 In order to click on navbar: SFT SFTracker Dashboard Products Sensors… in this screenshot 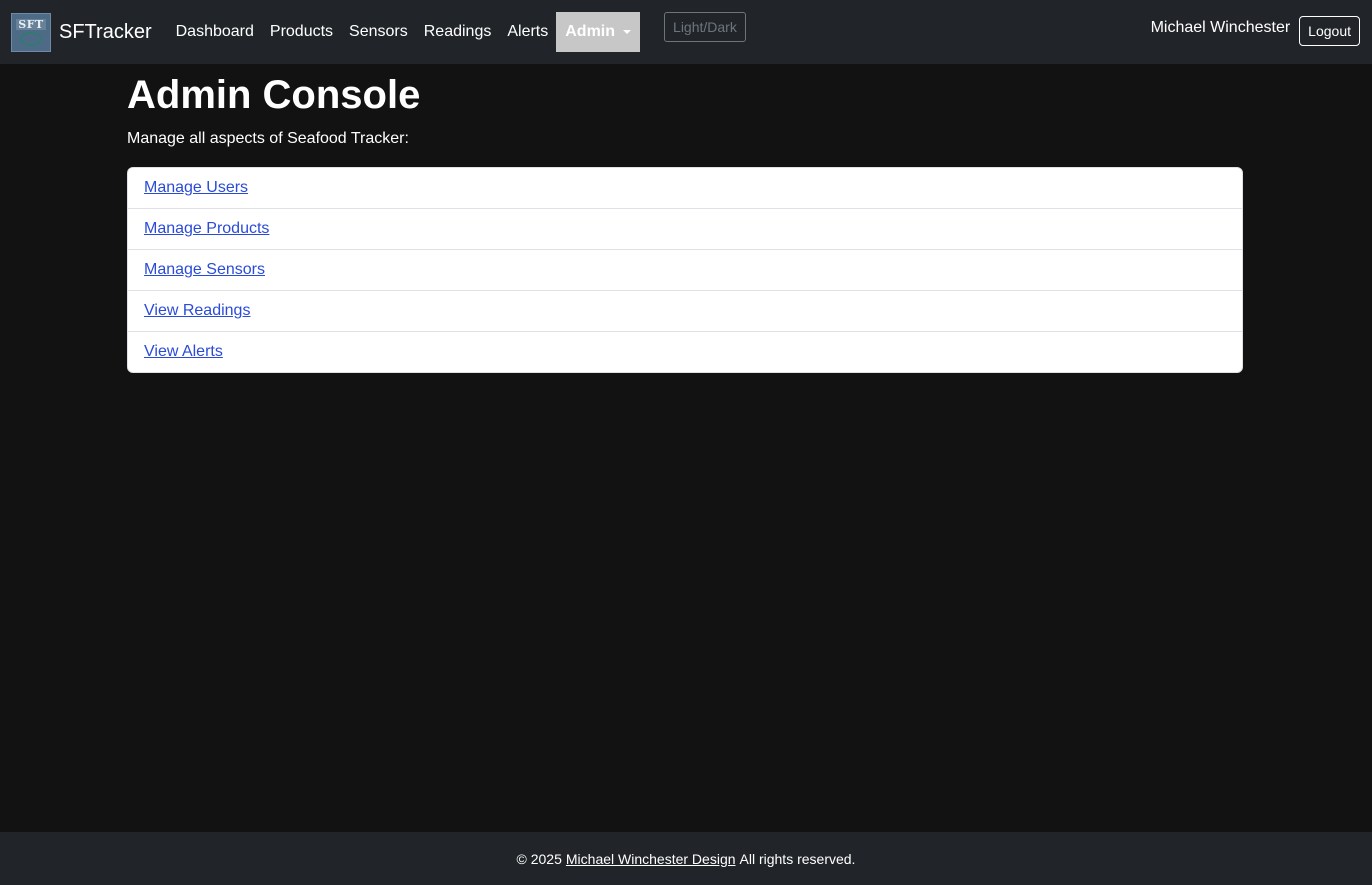, I will do `click(686, 32)`.